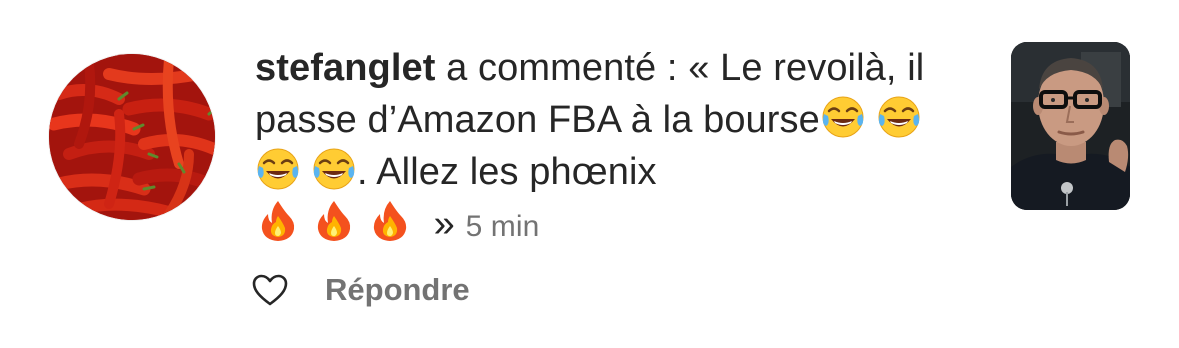 This screenshot has height=348, width=1179. I want to click on comment-body-continued: . Allez les phœnix, so click(507, 172).